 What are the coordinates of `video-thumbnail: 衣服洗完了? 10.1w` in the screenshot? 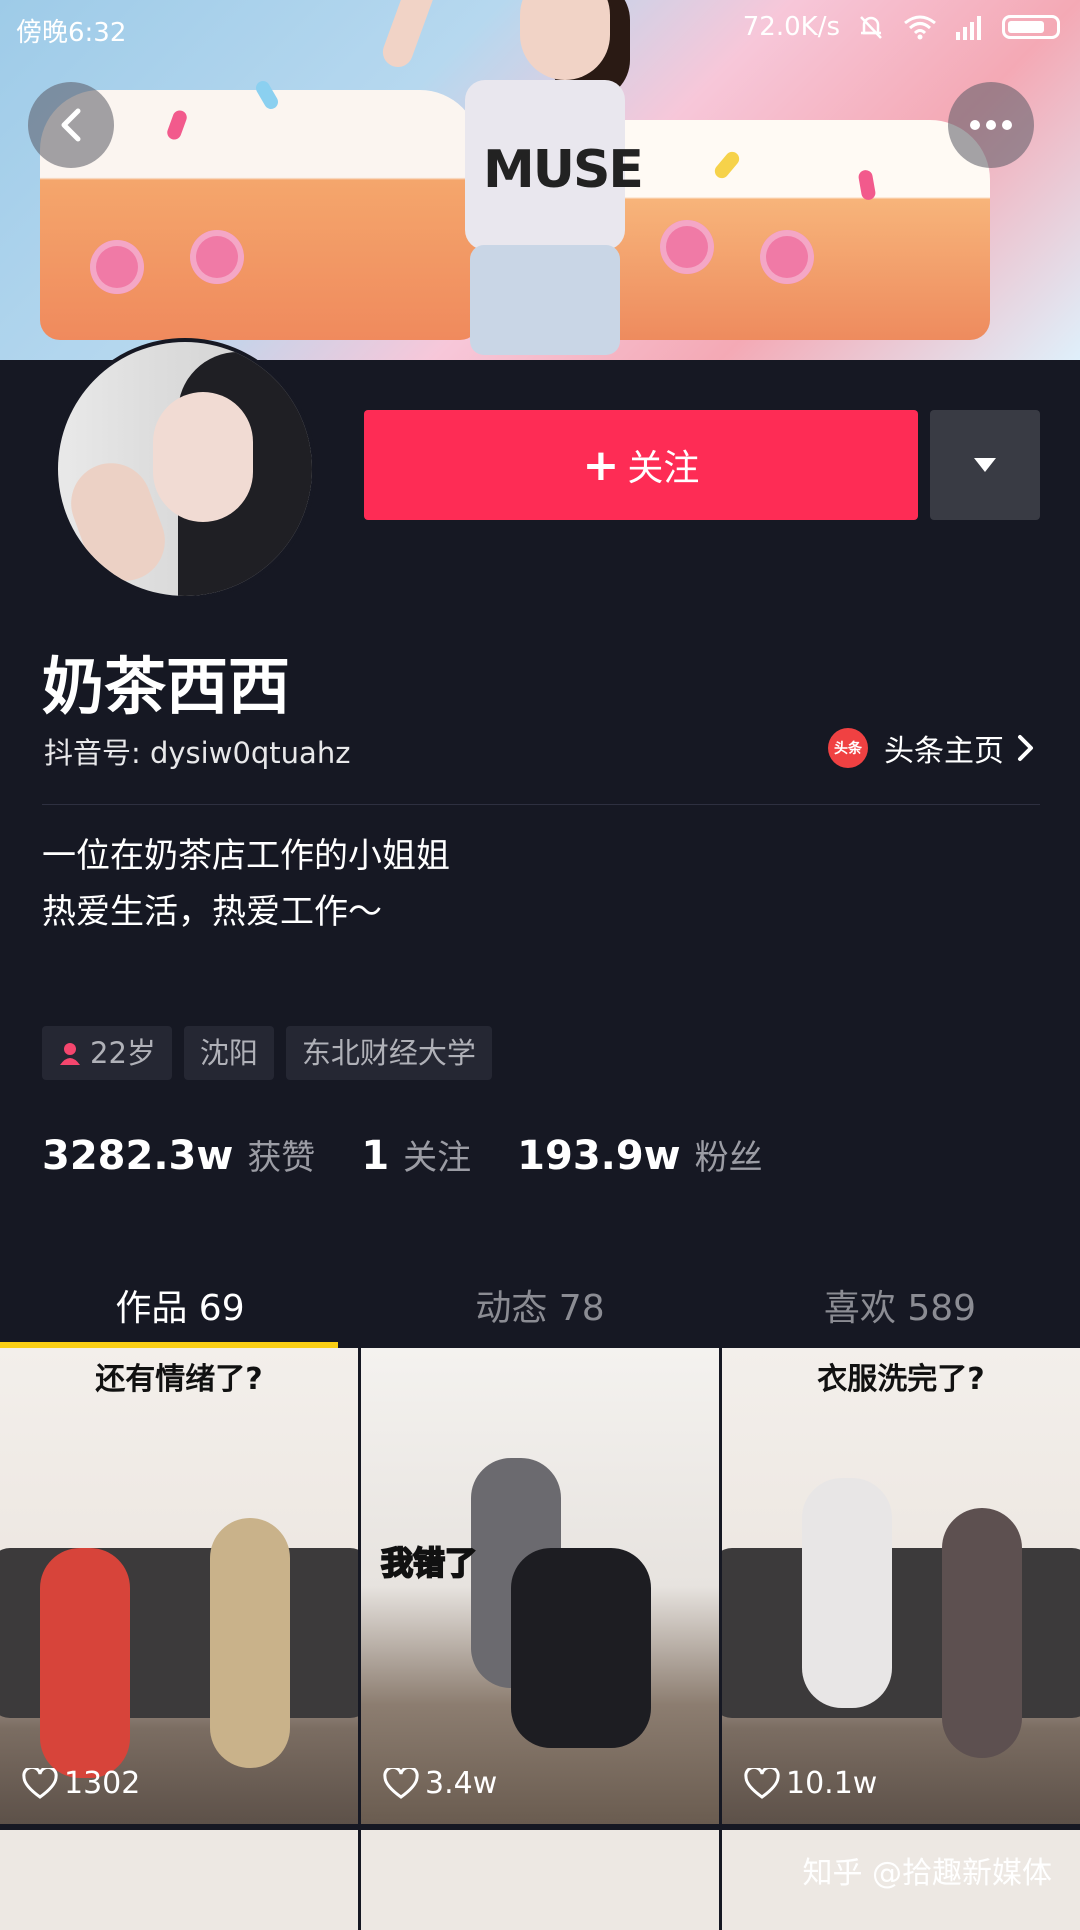 It's located at (901, 1586).